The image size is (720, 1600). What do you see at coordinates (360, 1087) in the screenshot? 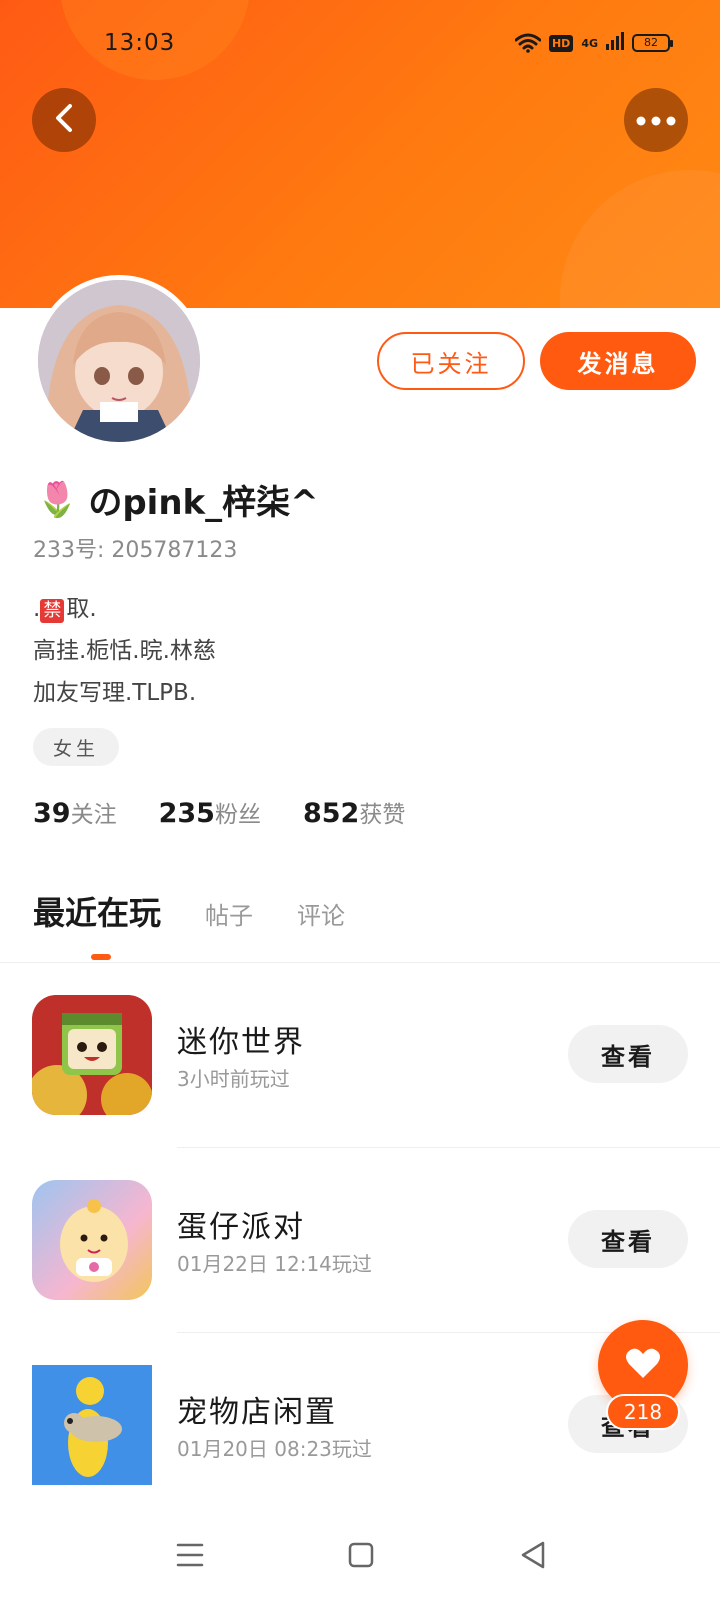
I see `list-item: 迷你世界 3小时前玩过 查看` at bounding box center [360, 1087].